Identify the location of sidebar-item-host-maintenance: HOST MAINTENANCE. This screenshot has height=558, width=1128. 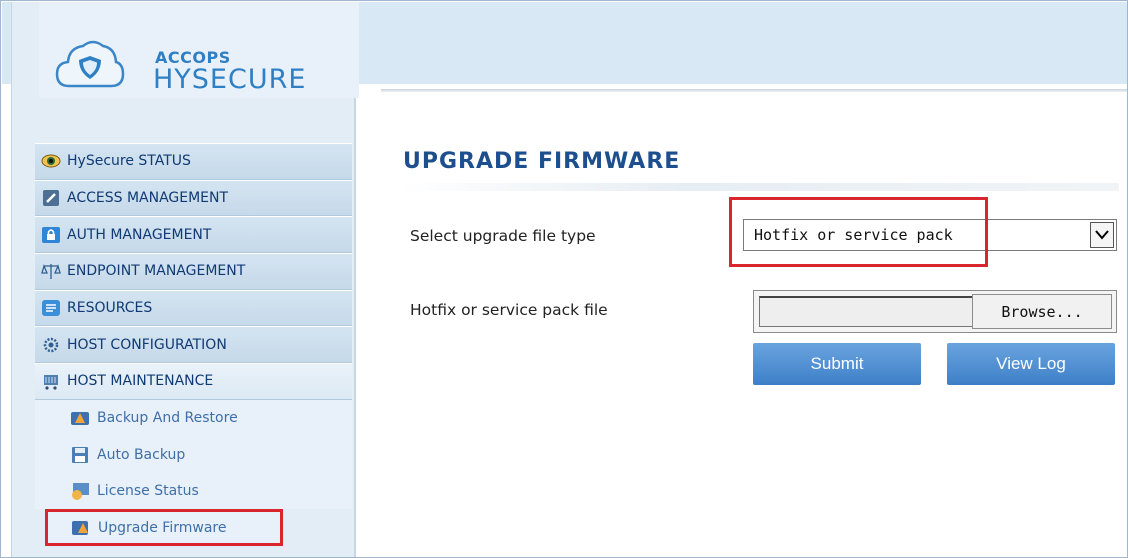
(193, 381).